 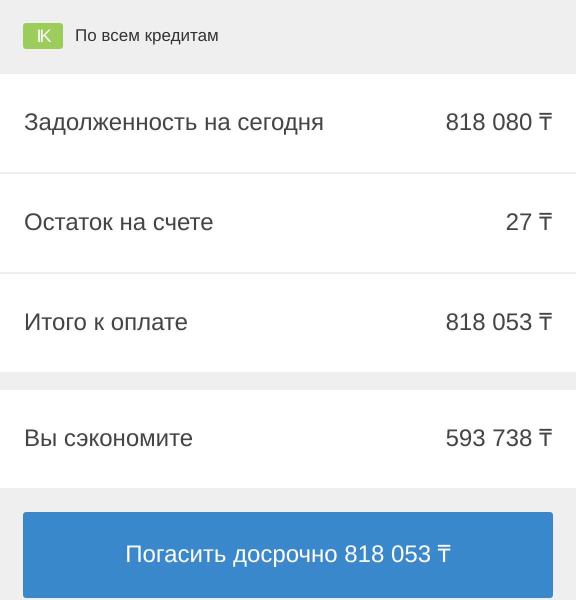 What do you see at coordinates (174, 123) in the screenshot?
I see `row-label: Задолженность на сегодня` at bounding box center [174, 123].